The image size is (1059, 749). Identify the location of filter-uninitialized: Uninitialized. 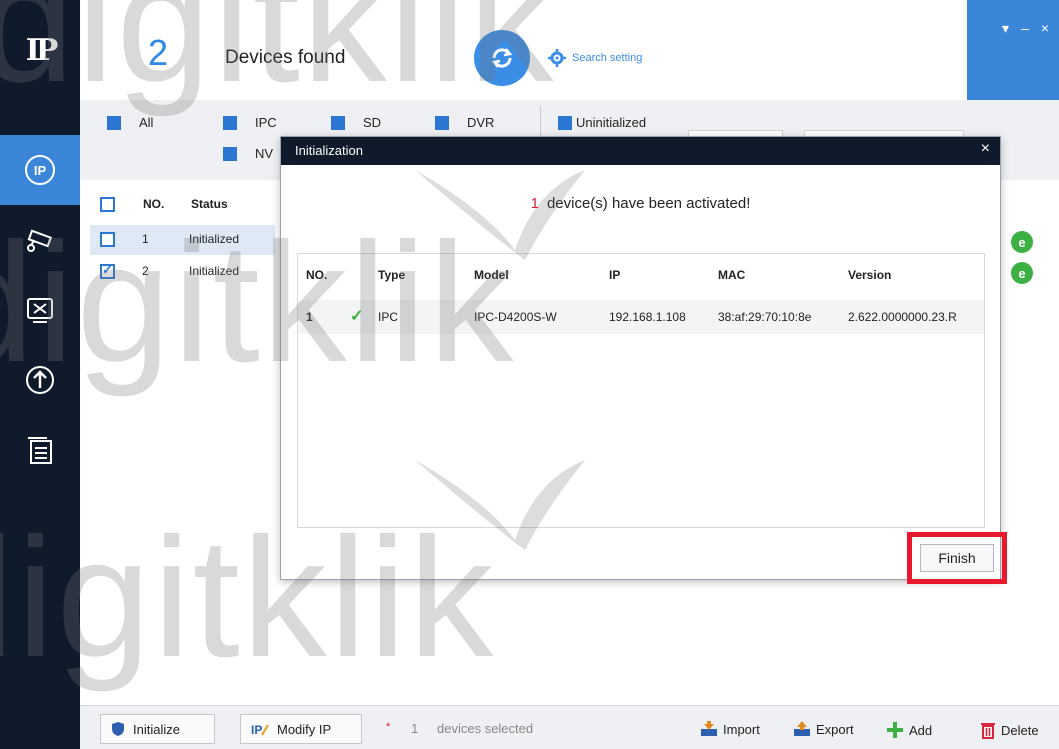
(602, 122).